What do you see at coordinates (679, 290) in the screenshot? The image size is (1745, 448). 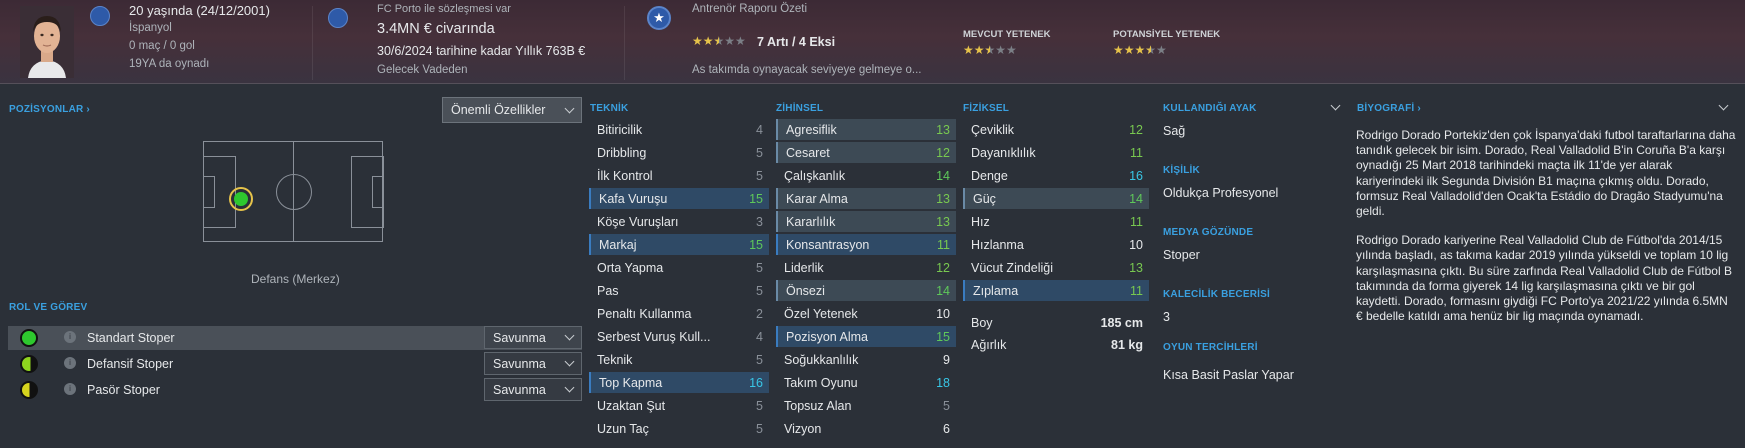 I see `attribute-row: Pas 5` at bounding box center [679, 290].